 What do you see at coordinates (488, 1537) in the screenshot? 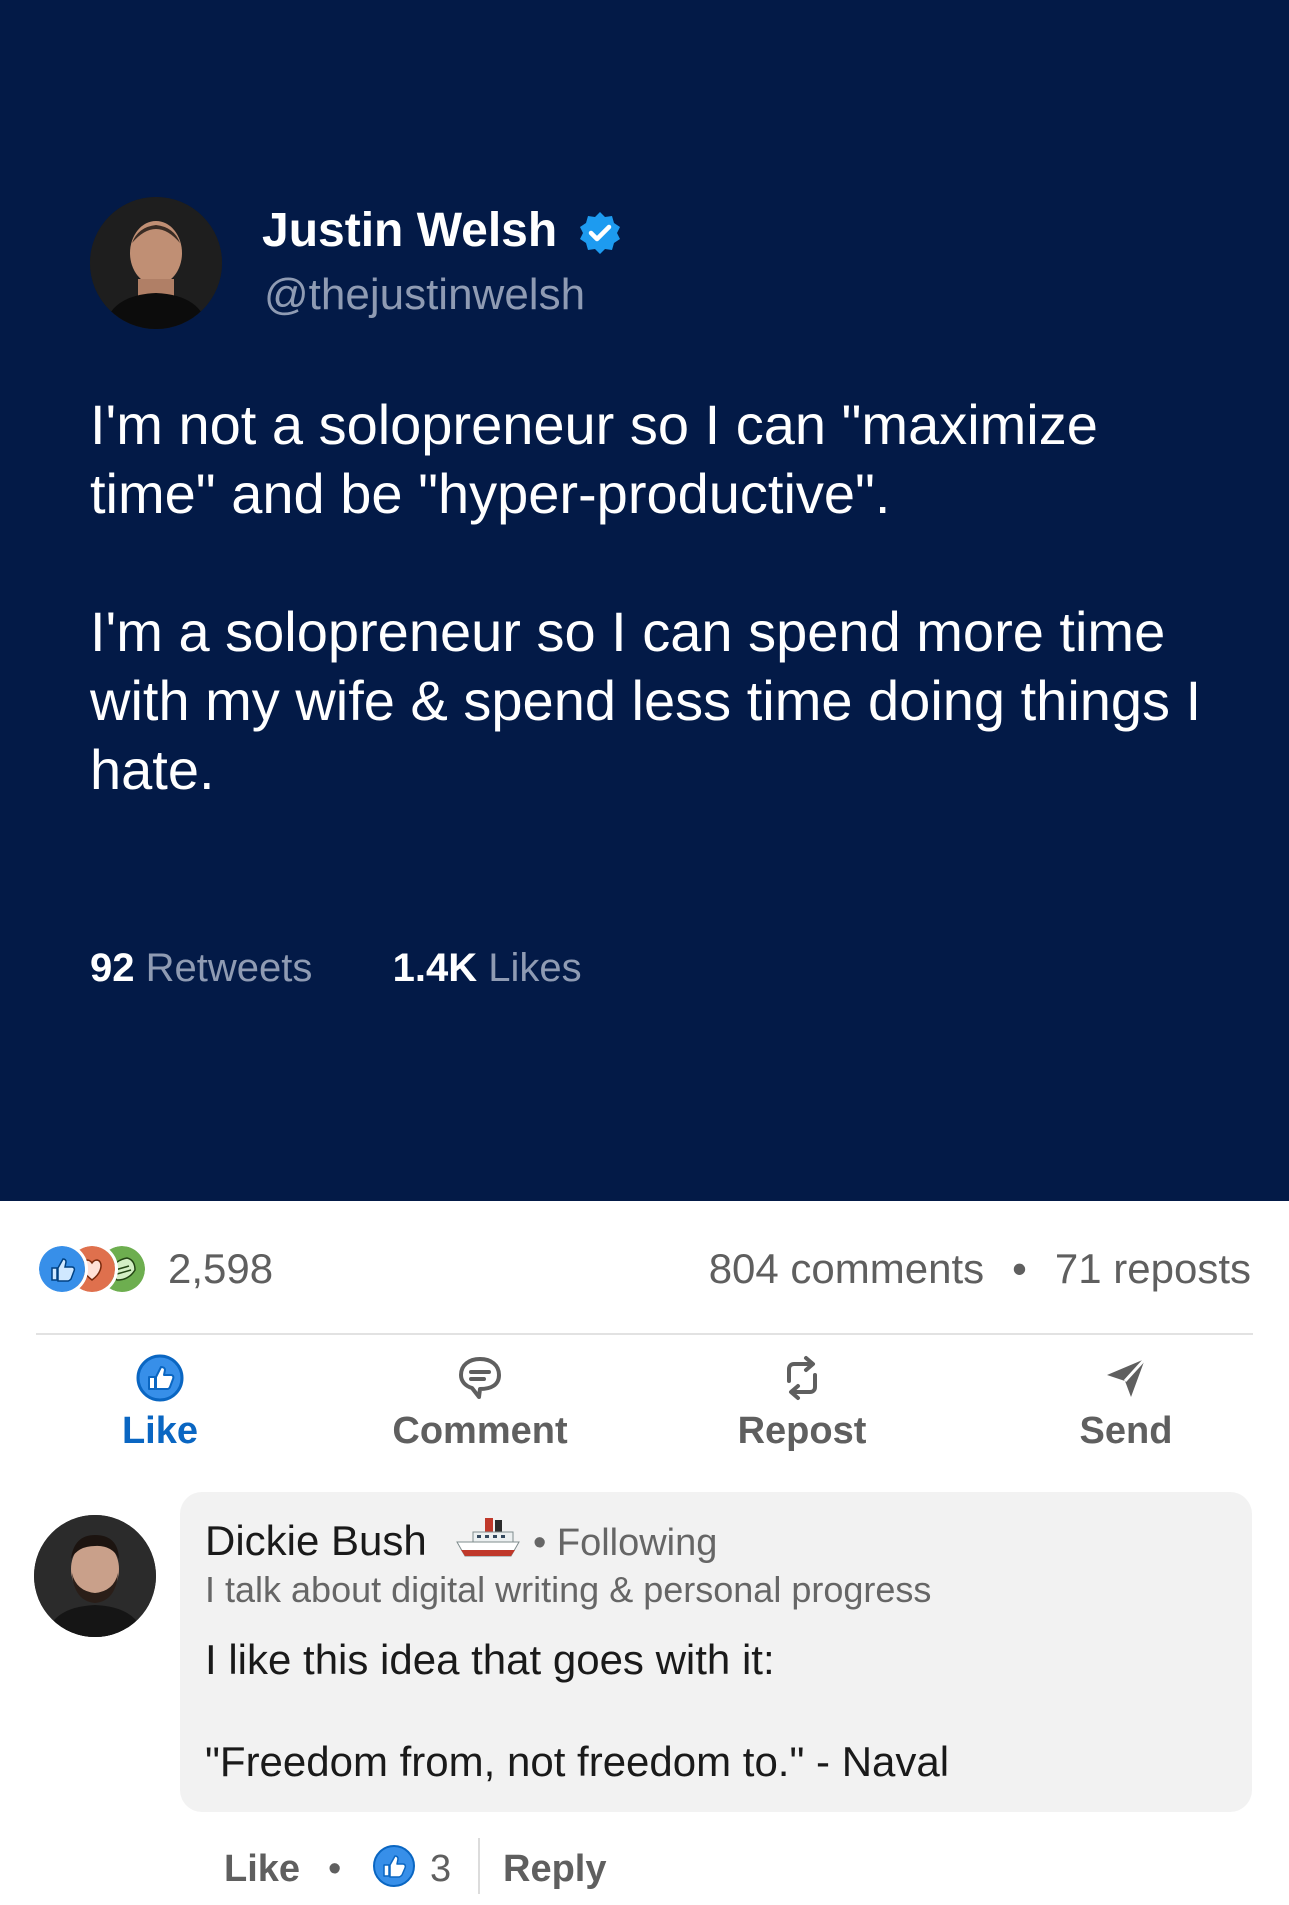
I see `ship-icon` at bounding box center [488, 1537].